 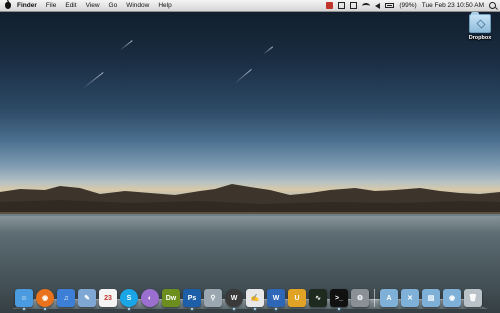 I want to click on downloads-glyph: ◉, so click(x=452, y=298).